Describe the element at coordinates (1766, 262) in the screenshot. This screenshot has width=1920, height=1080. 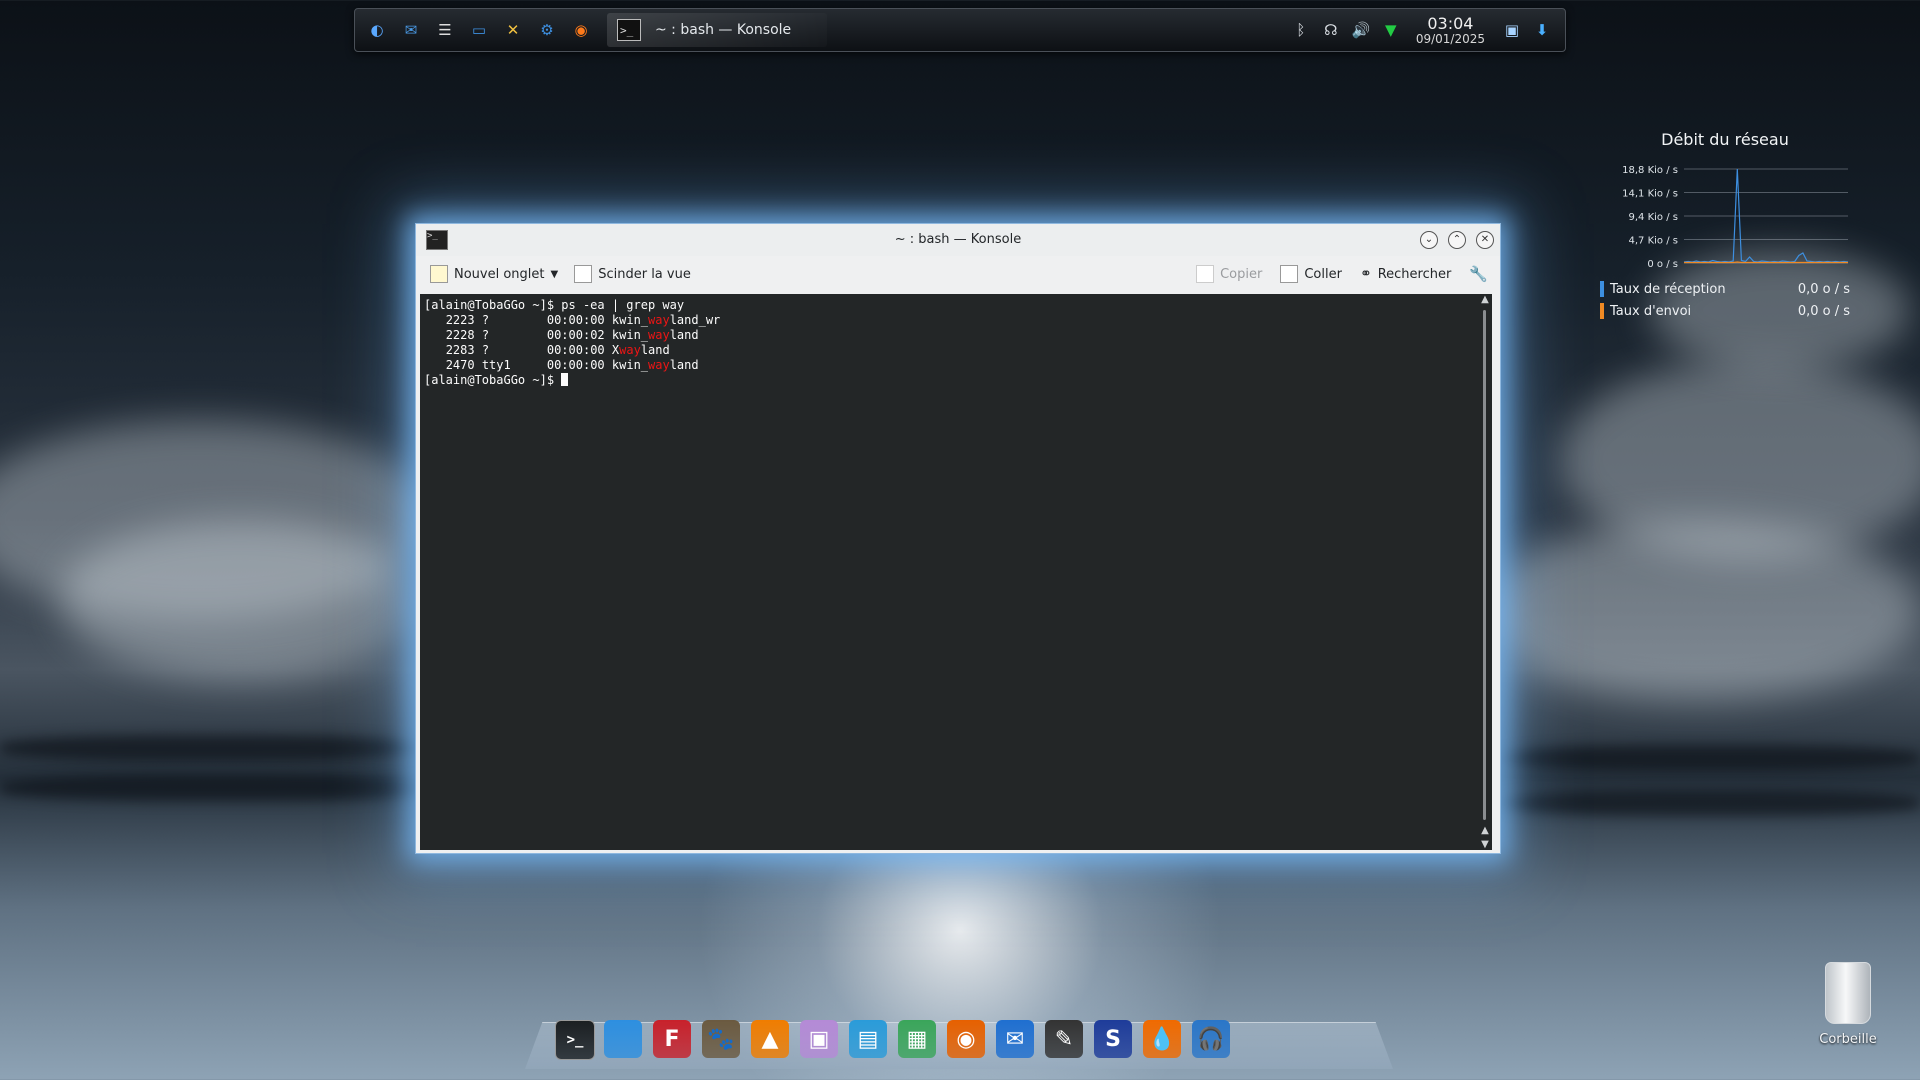
I see `sending-series-line` at that location.